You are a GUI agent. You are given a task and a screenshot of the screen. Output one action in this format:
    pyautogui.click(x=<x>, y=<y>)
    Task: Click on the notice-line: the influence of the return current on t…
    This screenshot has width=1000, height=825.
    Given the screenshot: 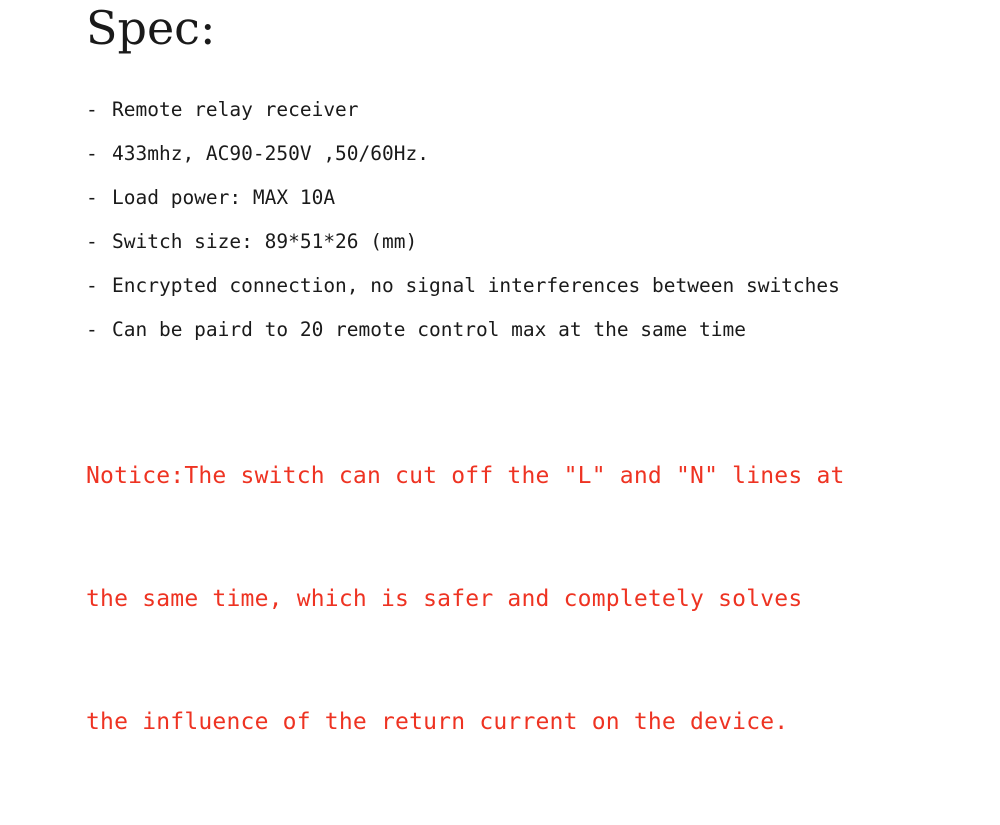 What is the action you would take?
    pyautogui.click(x=437, y=722)
    